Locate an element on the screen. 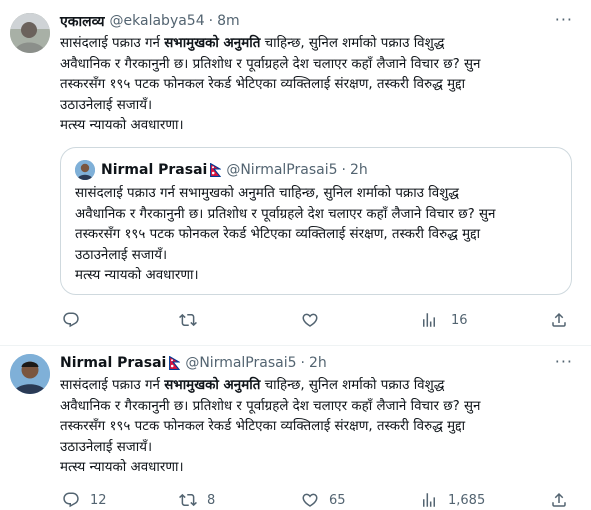  reply-button: 12 is located at coordinates (84, 500).